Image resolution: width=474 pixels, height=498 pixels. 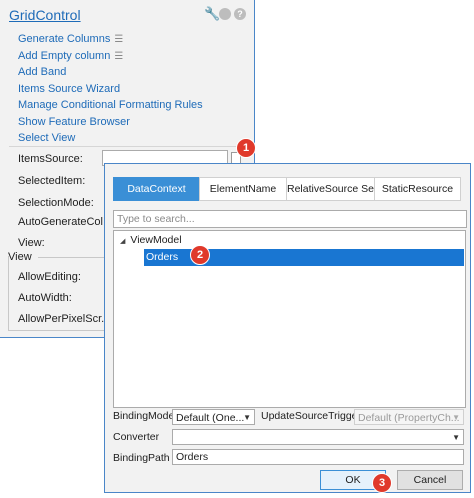 I want to click on add-band-link: Add Band, so click(x=110, y=72).